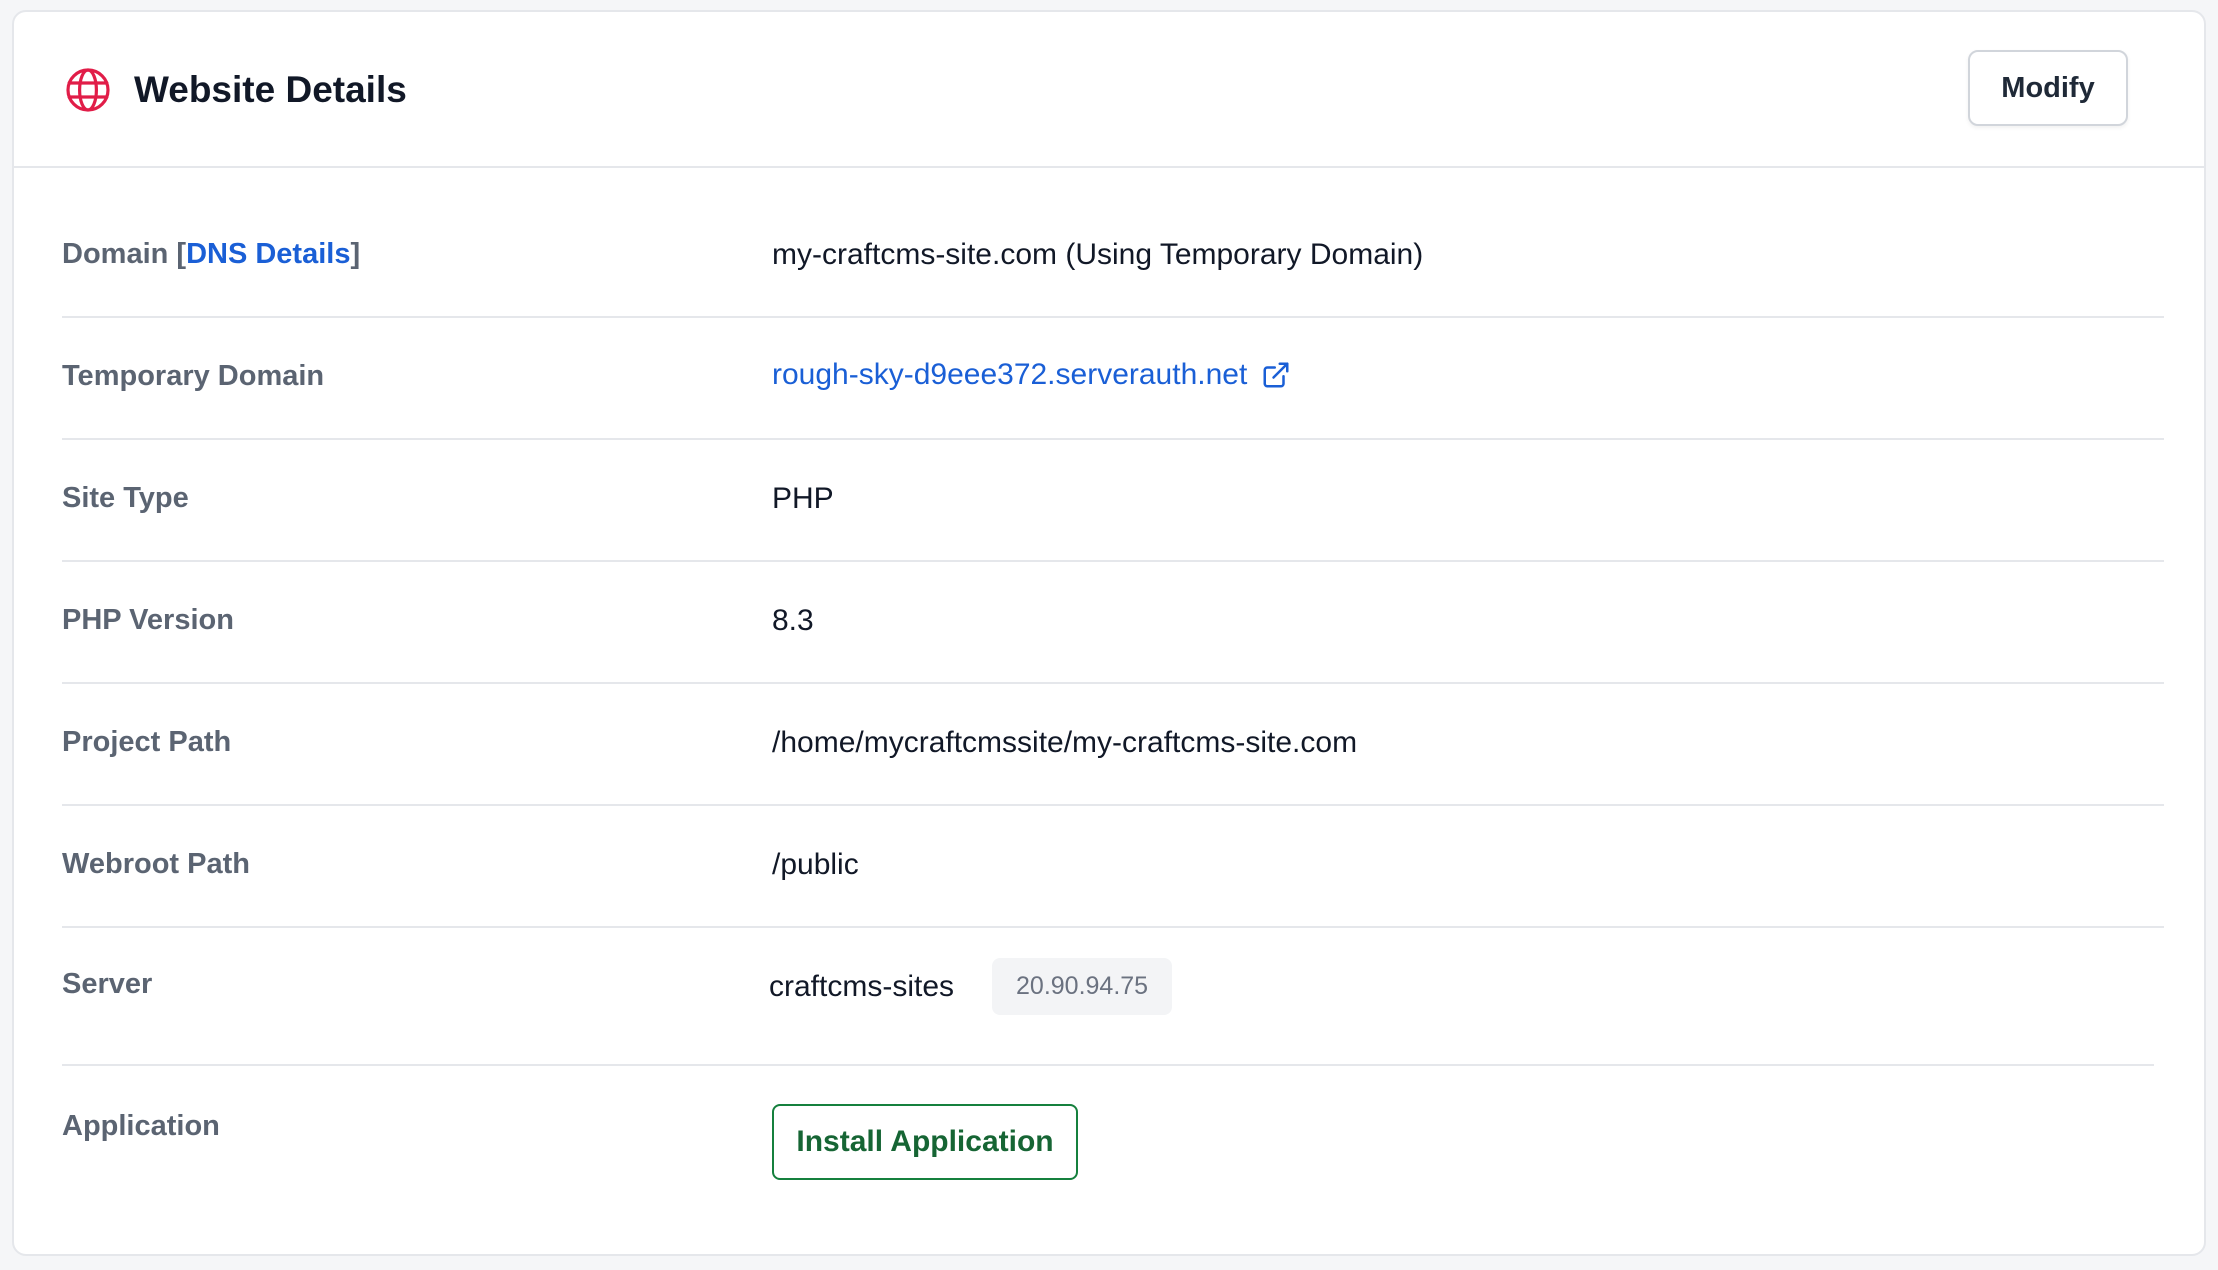 This screenshot has height=1270, width=2218. What do you see at coordinates (862, 986) in the screenshot?
I see `server-name: craftcms-sites` at bounding box center [862, 986].